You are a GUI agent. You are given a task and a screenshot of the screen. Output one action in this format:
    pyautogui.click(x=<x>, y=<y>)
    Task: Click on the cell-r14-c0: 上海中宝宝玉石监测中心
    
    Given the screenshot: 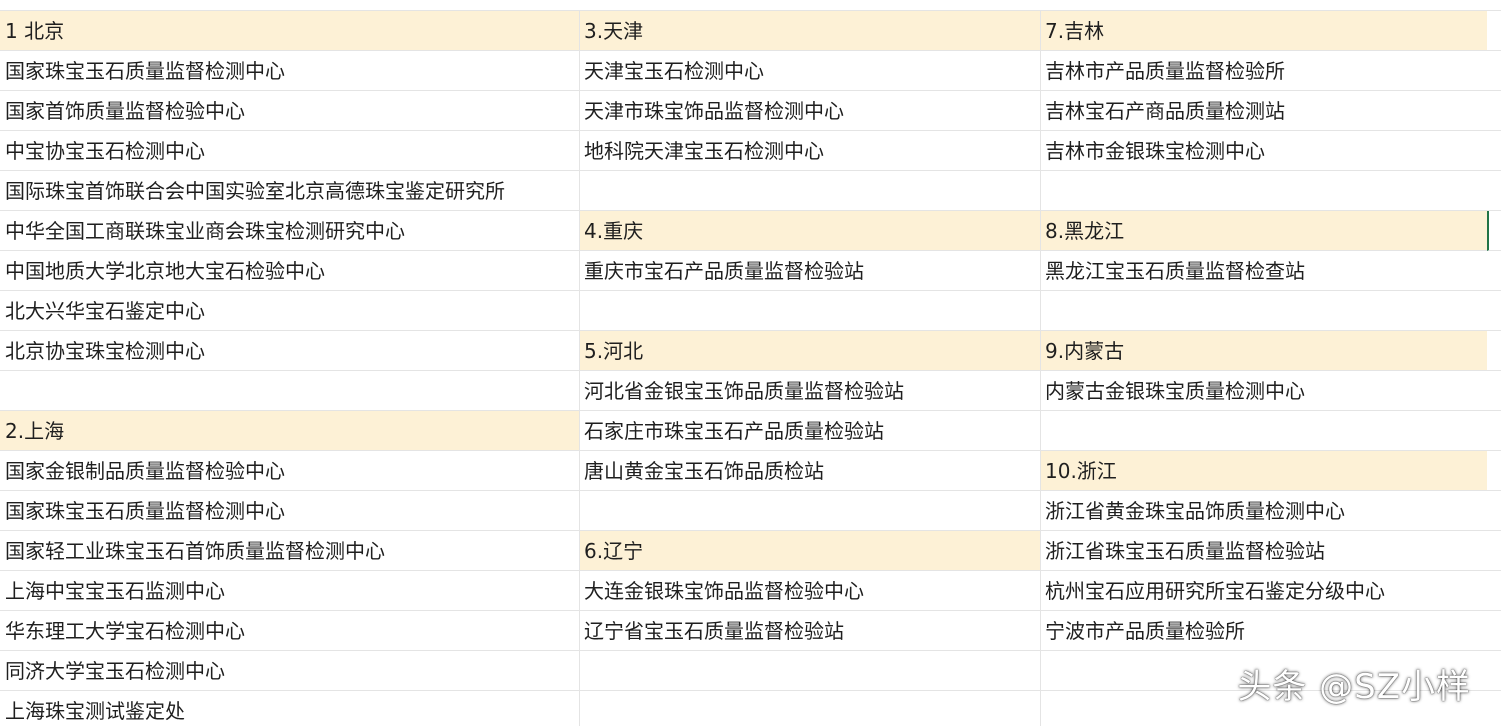 What is the action you would take?
    pyautogui.click(x=290, y=591)
    